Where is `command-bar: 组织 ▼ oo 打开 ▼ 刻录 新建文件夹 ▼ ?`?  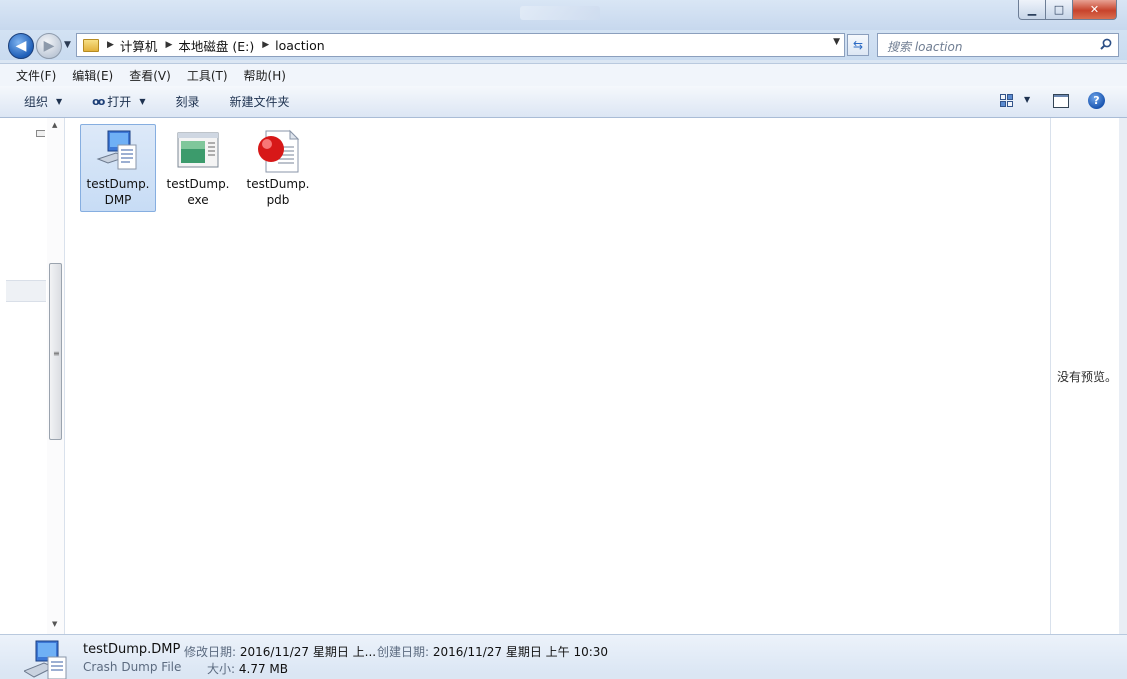
command-bar: 组织 ▼ oo 打开 ▼ 刻录 新建文件夹 ▼ ? is located at coordinates (563, 102).